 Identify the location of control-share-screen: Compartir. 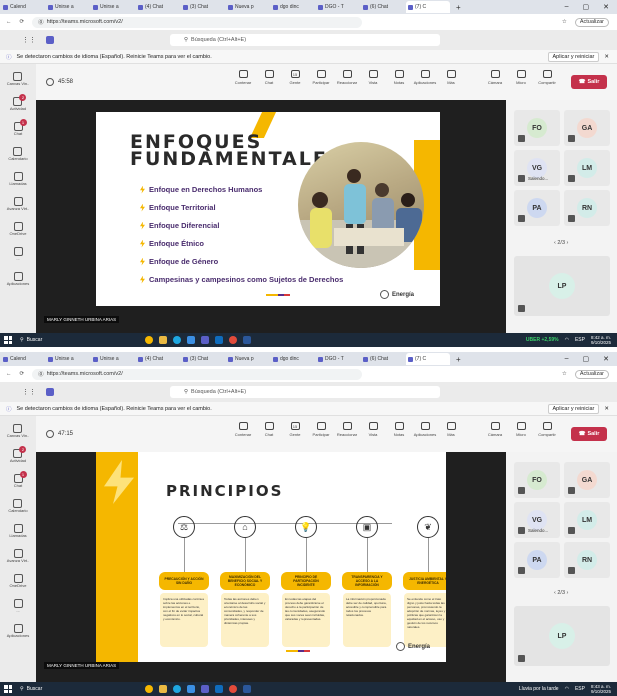
(547, 77).